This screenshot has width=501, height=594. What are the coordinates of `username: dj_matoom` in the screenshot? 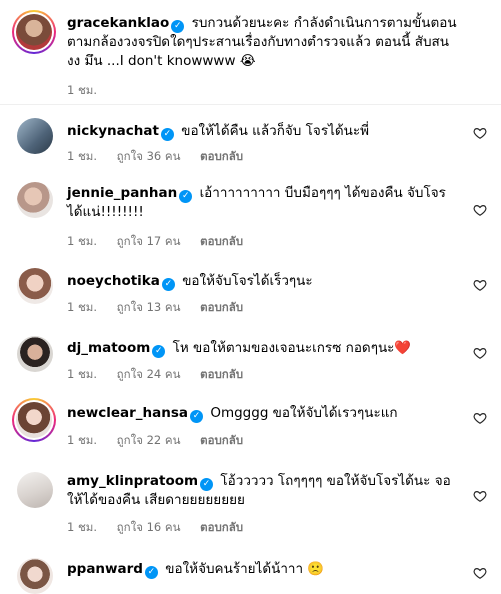 It's located at (108, 348).